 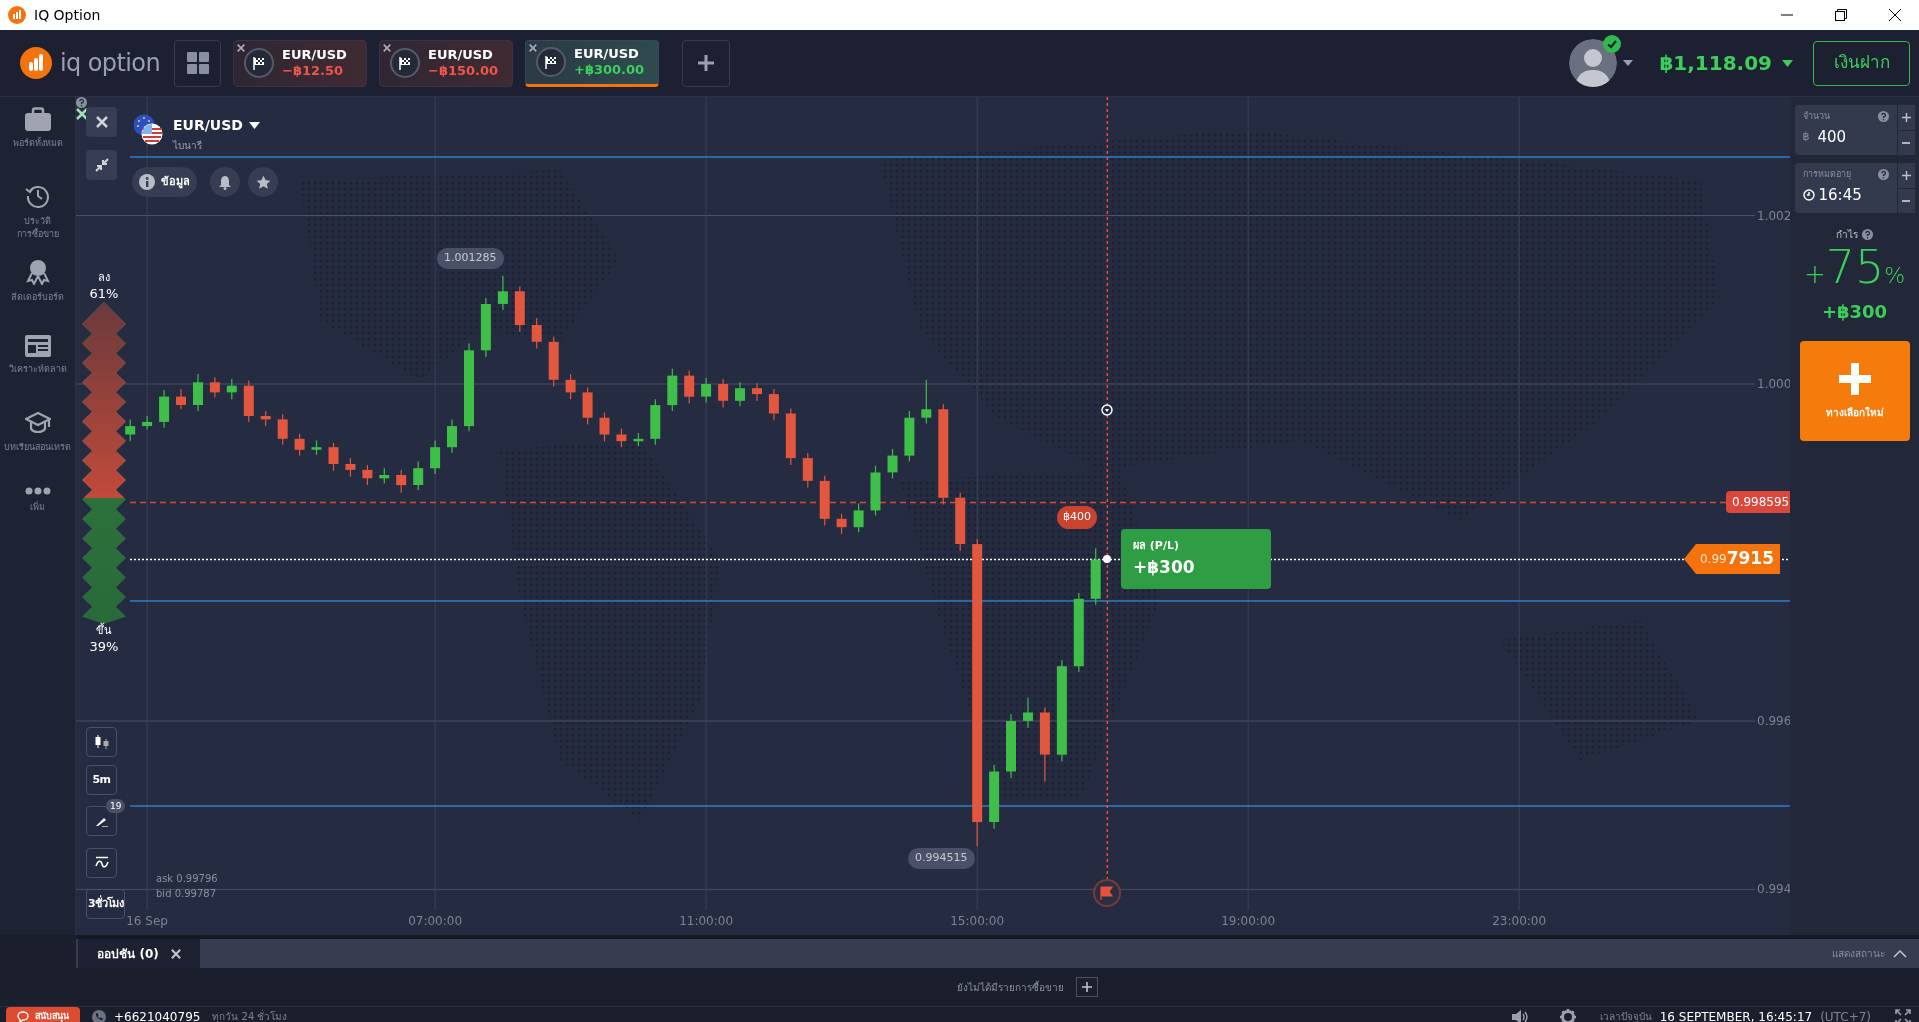 What do you see at coordinates (37, 272) in the screenshot?
I see `medal-icon` at bounding box center [37, 272].